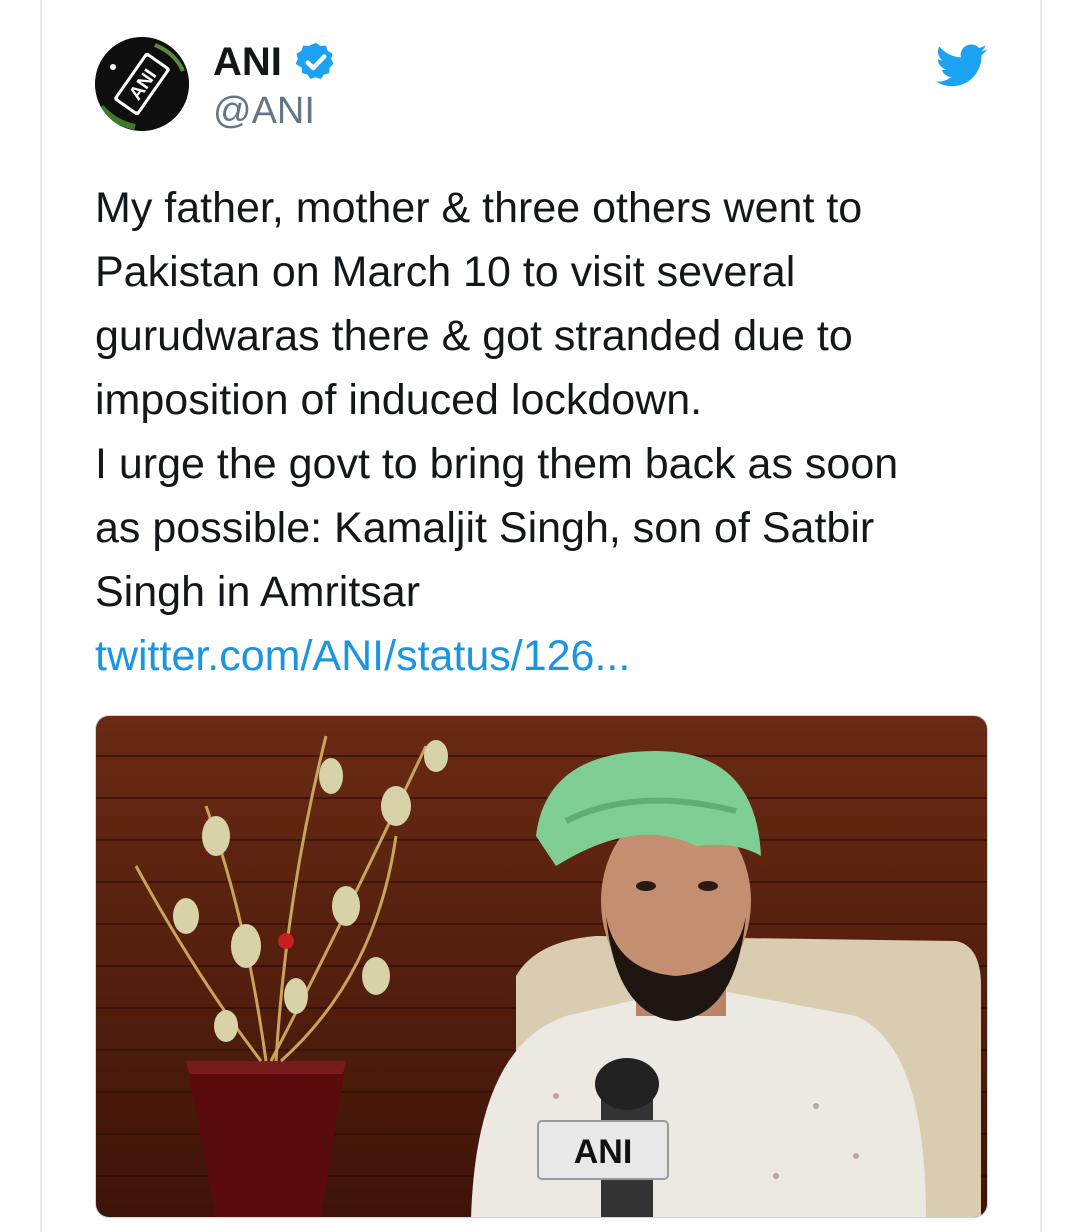 The width and height of the screenshot is (1080, 1232). Describe the element at coordinates (603, 1152) in the screenshot. I see `mic-flag-label: ANI` at that location.